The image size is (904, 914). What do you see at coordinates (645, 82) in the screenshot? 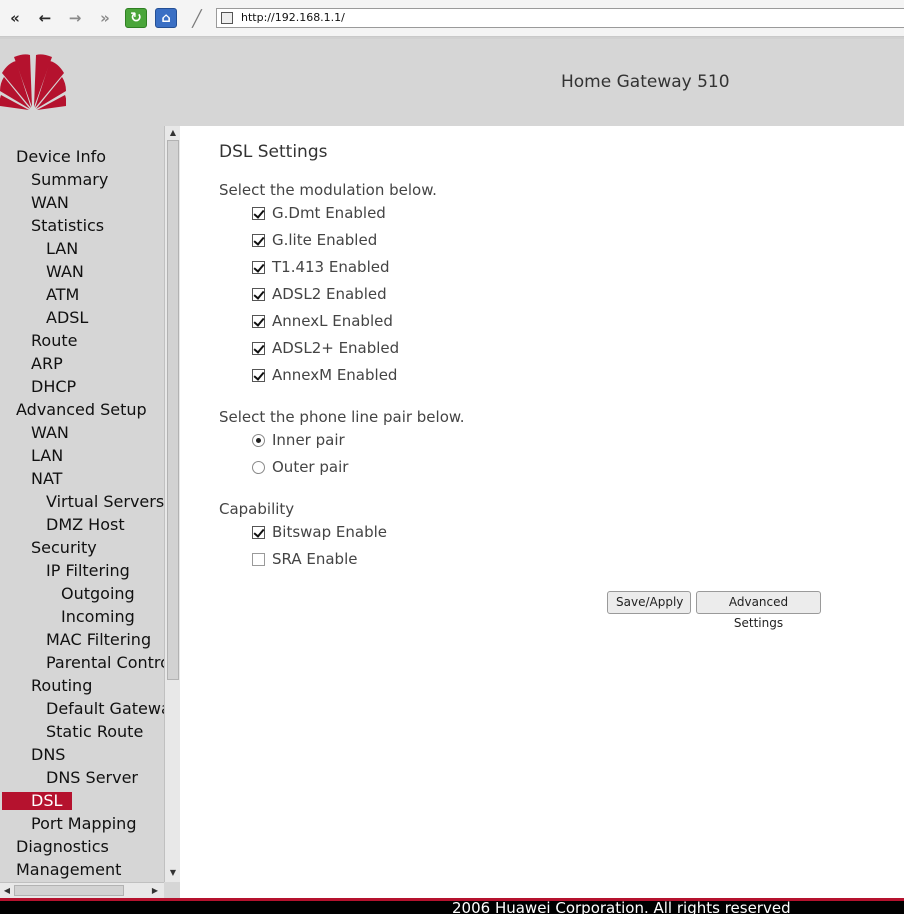
I see `product-name: Home Gateway 510` at bounding box center [645, 82].